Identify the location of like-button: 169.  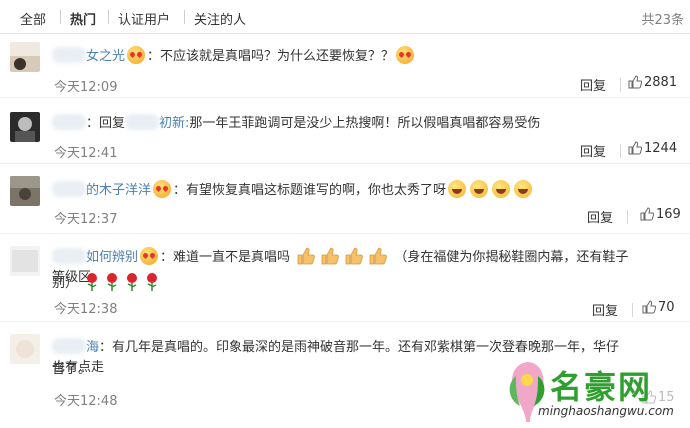
(660, 214).